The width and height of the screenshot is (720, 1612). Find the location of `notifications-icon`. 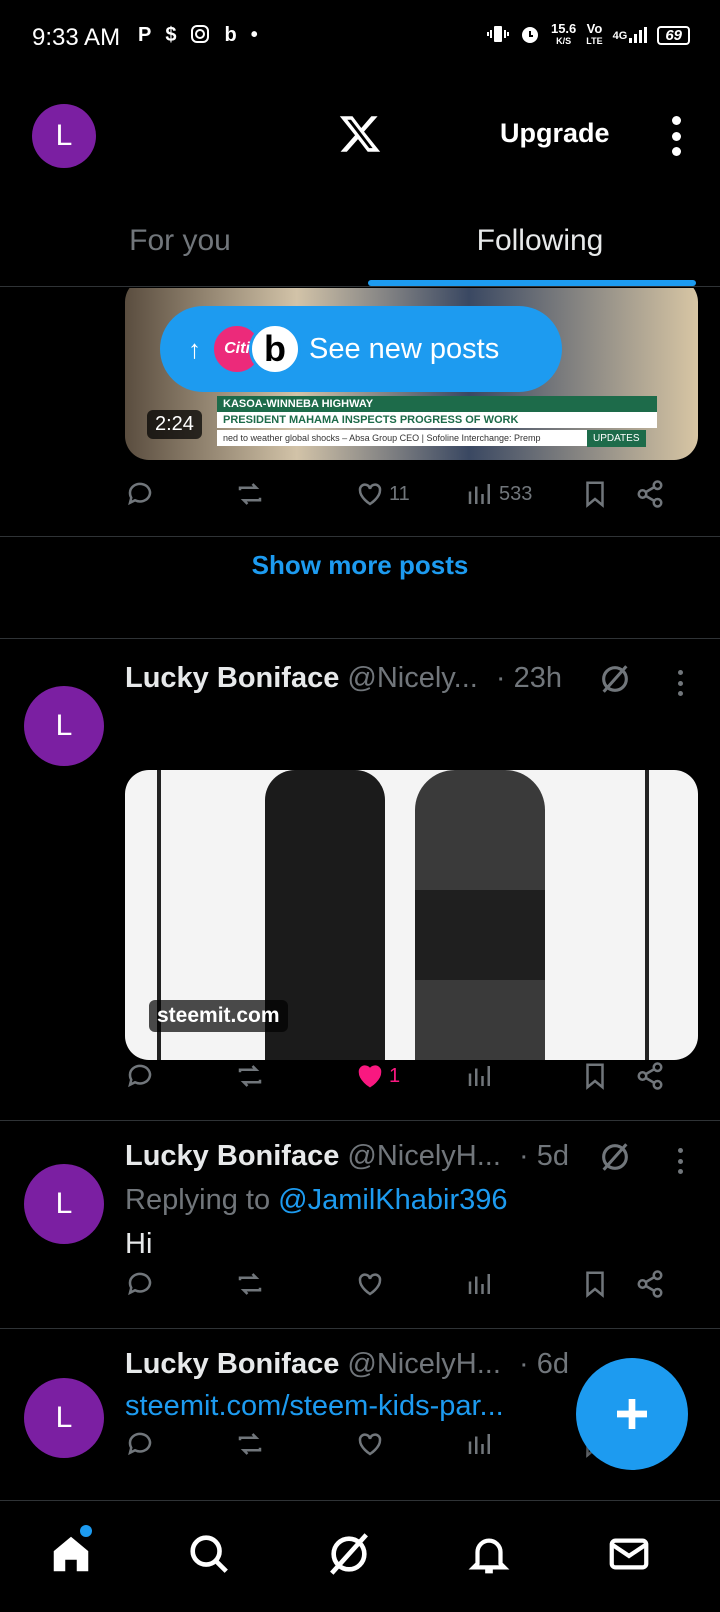

notifications-icon is located at coordinates (489, 1556).